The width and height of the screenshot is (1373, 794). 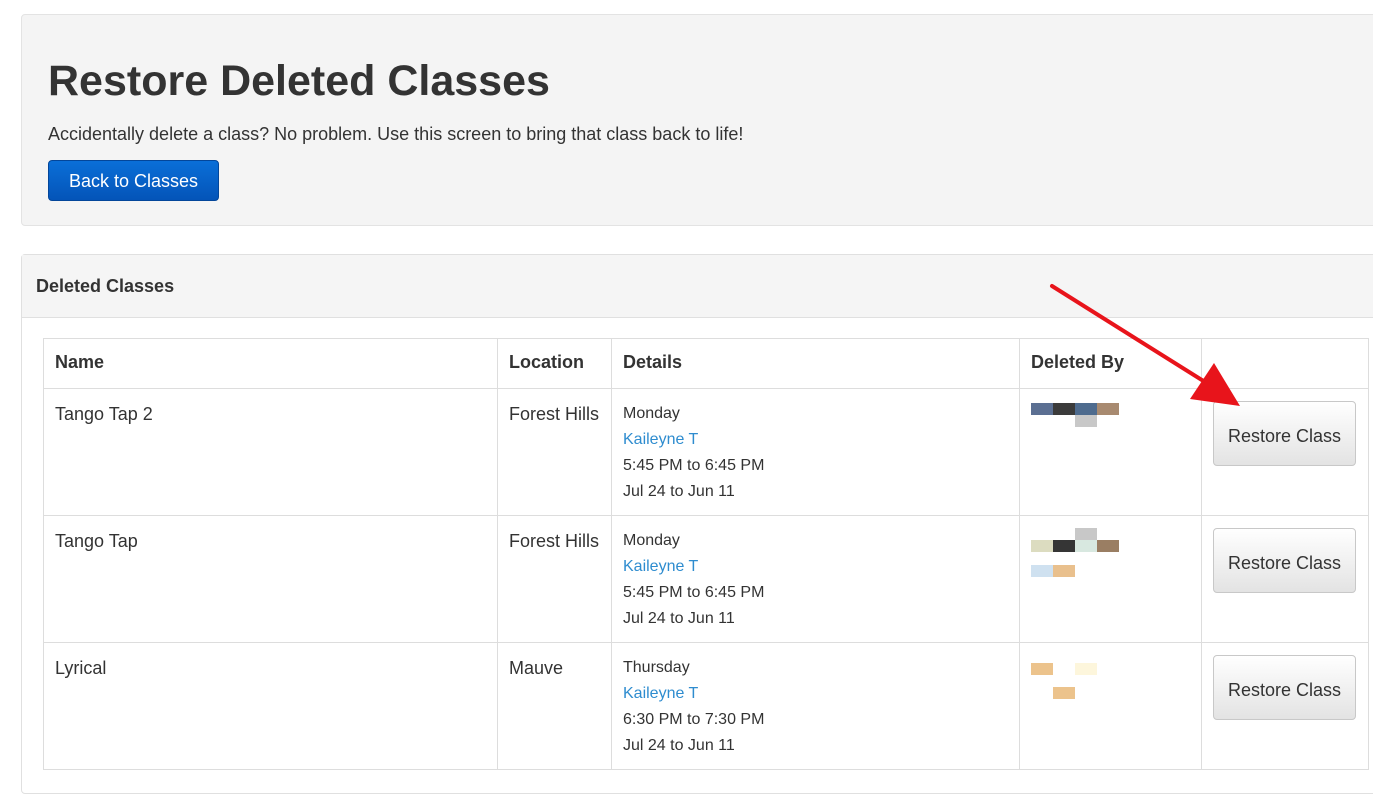 What do you see at coordinates (270, 452) in the screenshot?
I see `class-name: Tango Tap 2` at bounding box center [270, 452].